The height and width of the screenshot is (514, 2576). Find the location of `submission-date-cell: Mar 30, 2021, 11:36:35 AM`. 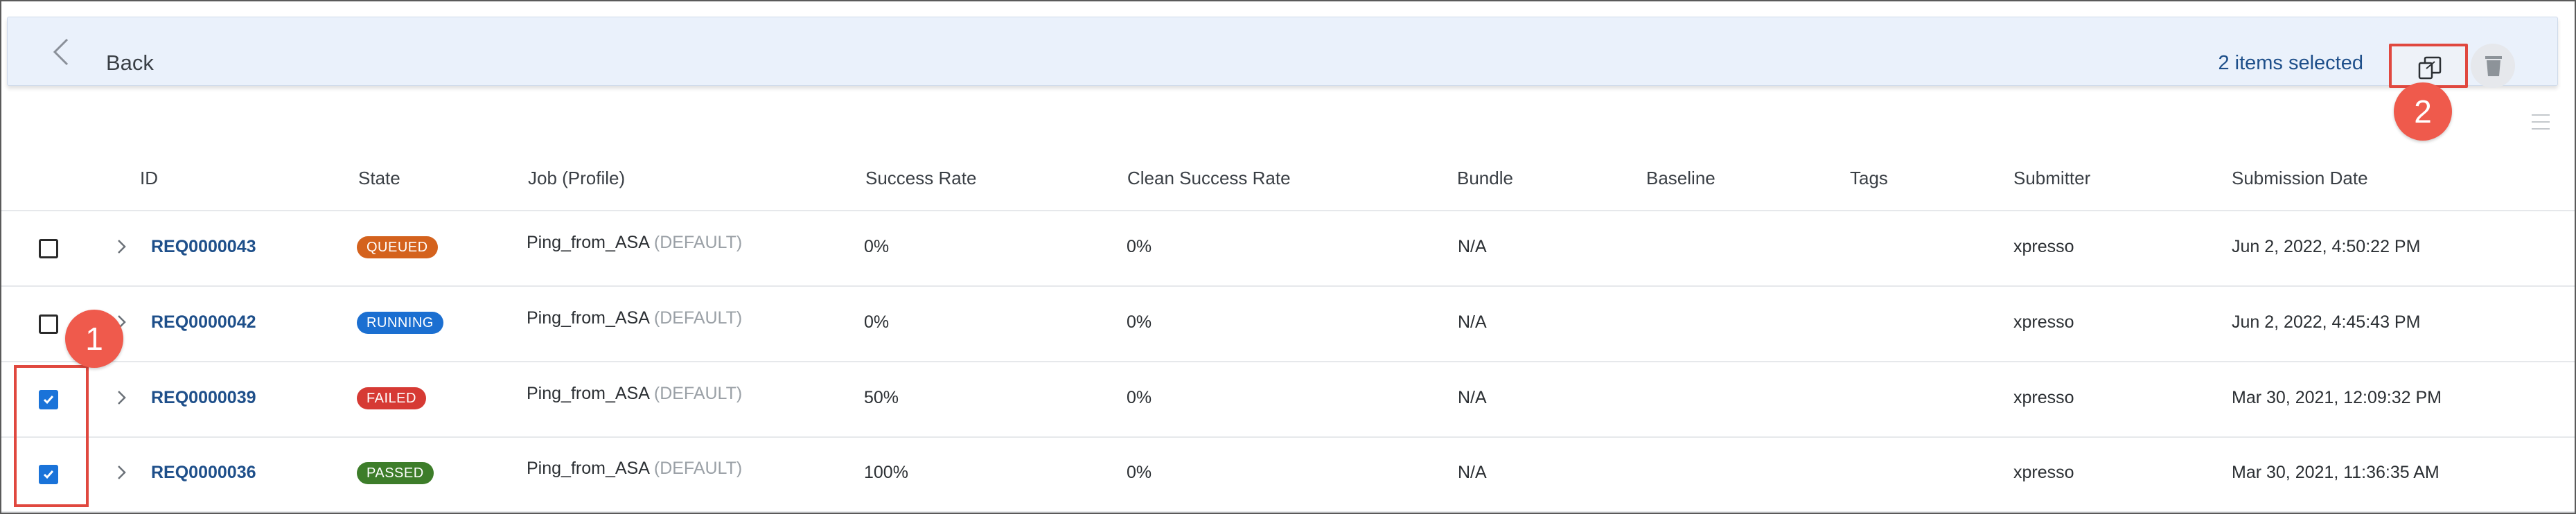

submission-date-cell: Mar 30, 2021, 11:36:35 AM is located at coordinates (2336, 472).